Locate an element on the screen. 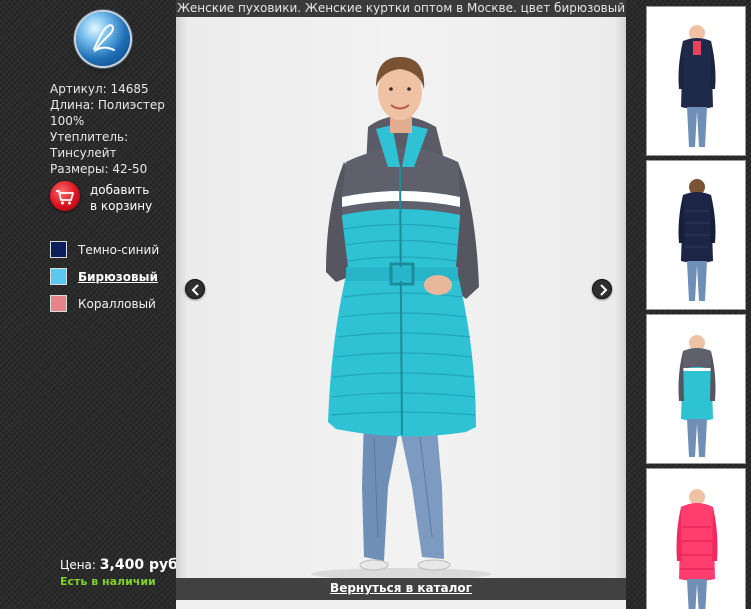 This screenshot has height=609, width=751. insulation-label: Утеплитель: is located at coordinates (89, 137).